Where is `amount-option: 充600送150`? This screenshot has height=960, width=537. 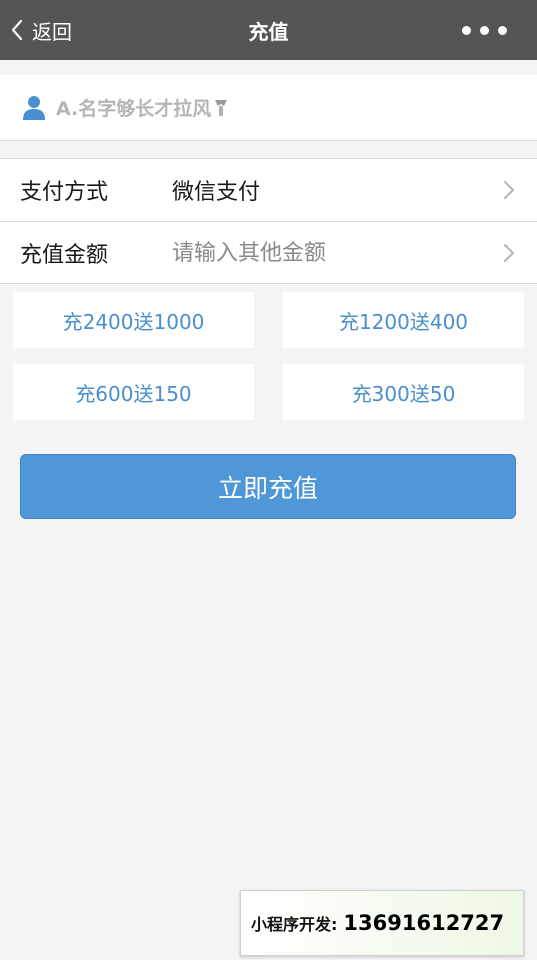
amount-option: 充600送150 is located at coordinates (133, 392).